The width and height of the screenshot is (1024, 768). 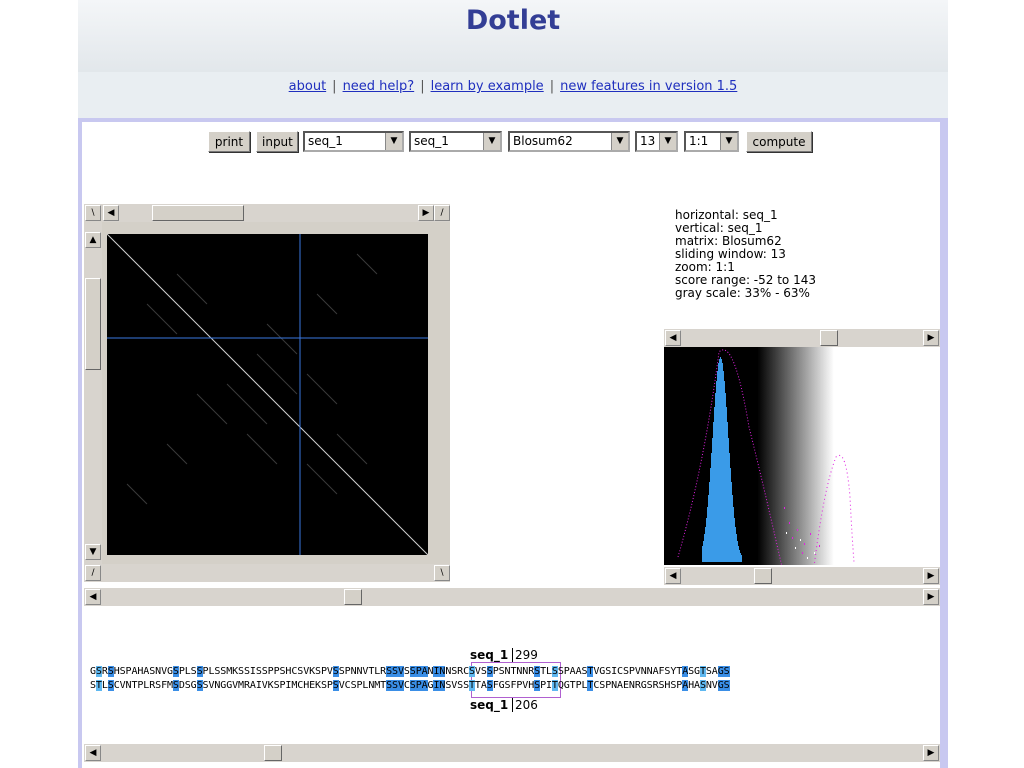 I want to click on scroll-down-arrow-icon: ▼, so click(x=93, y=552).